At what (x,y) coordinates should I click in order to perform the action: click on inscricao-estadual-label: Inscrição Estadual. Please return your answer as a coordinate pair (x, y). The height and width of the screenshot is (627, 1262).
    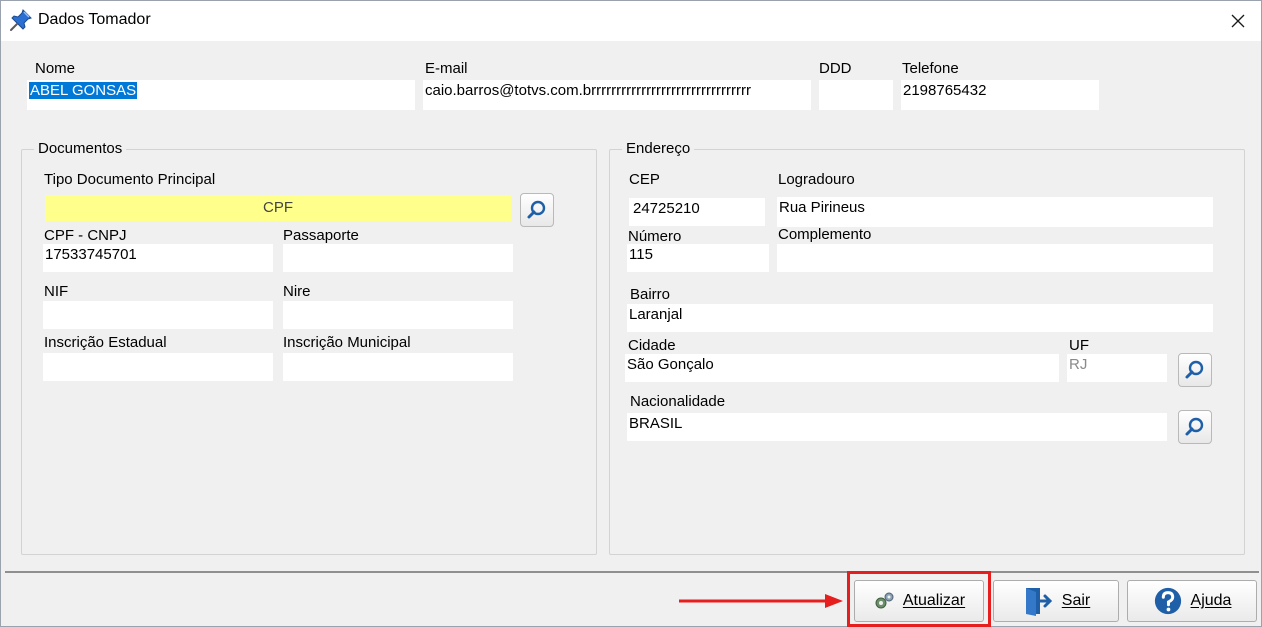
    Looking at the image, I should click on (105, 342).